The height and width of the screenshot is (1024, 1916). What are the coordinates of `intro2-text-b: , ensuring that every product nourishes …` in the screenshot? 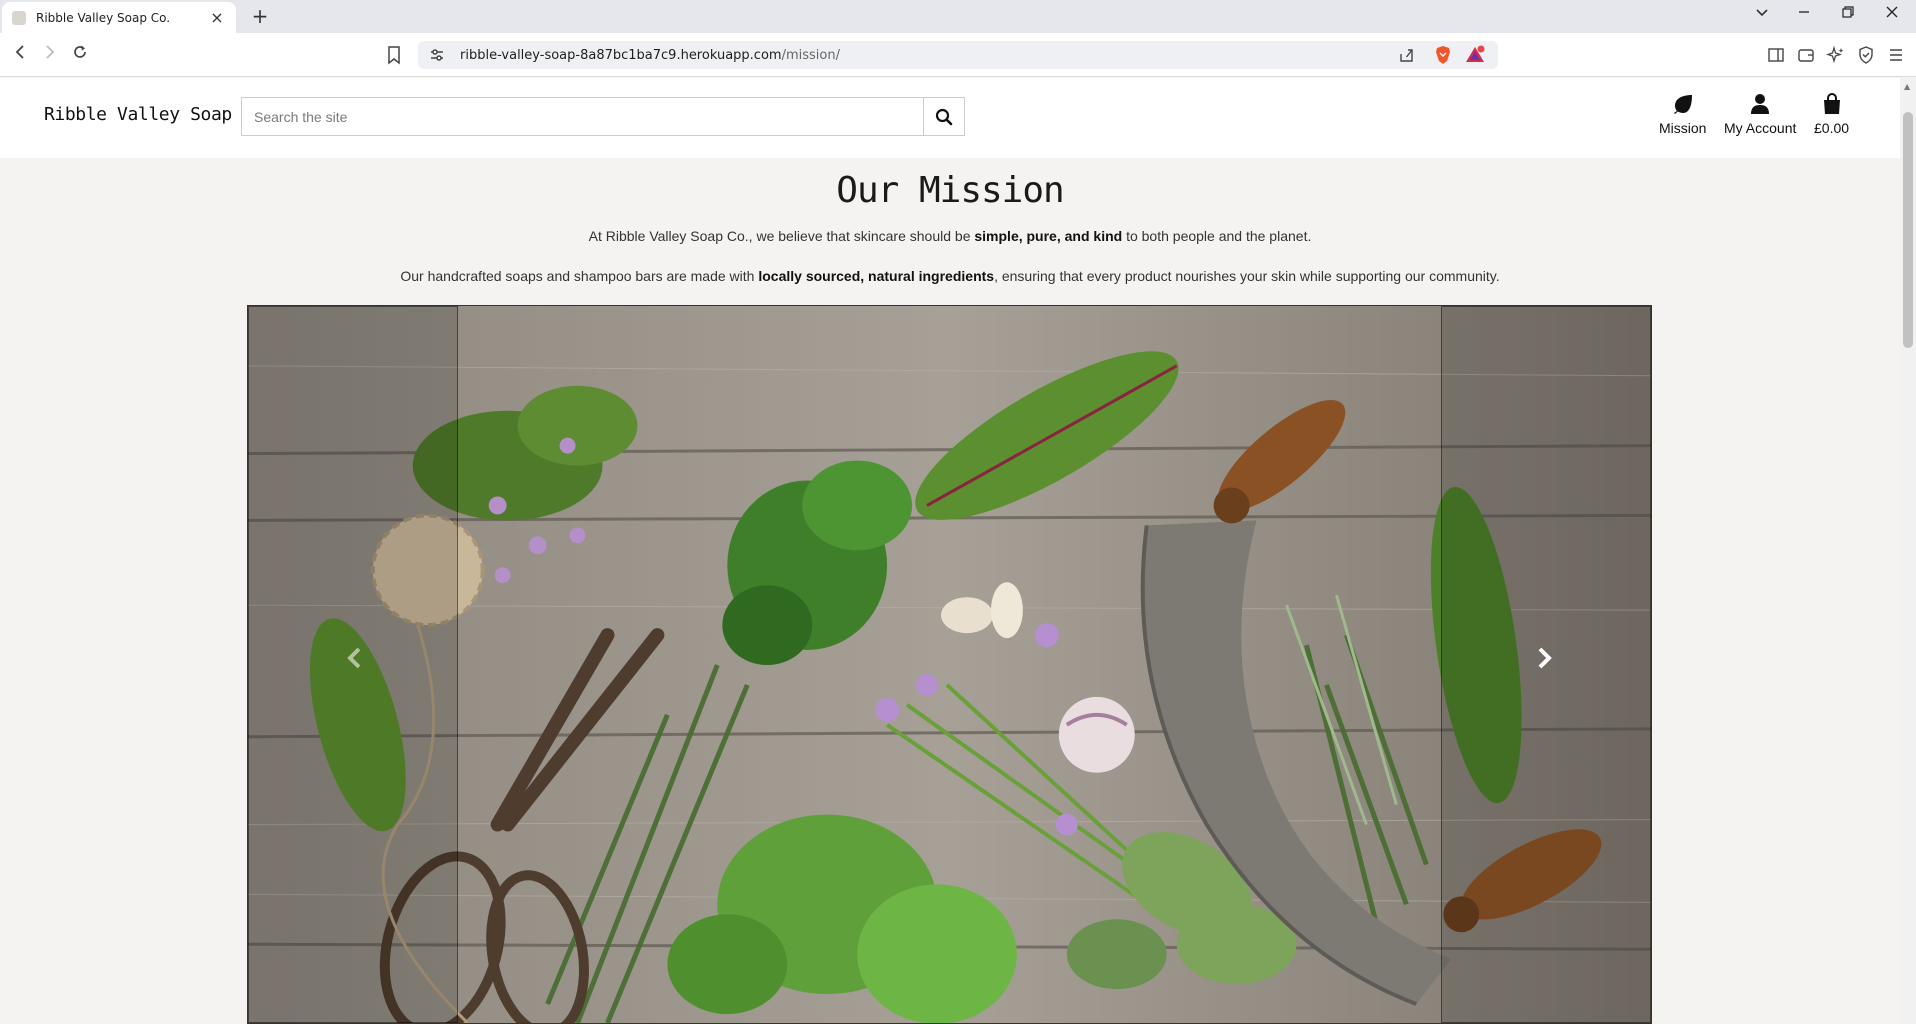 It's located at (1247, 276).